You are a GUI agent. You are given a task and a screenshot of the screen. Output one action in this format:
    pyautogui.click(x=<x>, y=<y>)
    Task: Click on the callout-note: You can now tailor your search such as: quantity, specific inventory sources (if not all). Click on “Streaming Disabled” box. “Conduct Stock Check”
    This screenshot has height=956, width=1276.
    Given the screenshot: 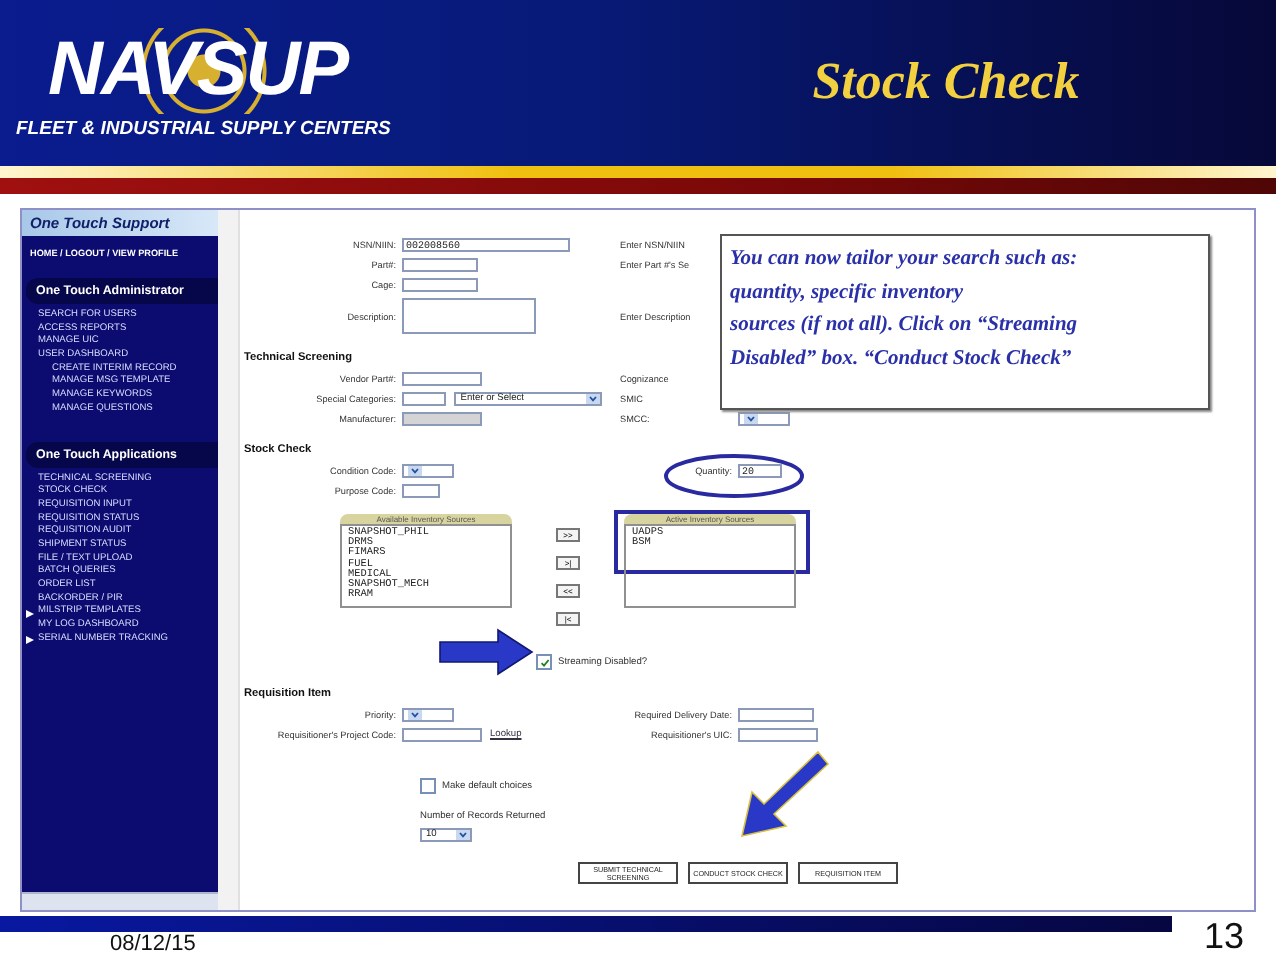 What is the action you would take?
    pyautogui.click(x=965, y=322)
    